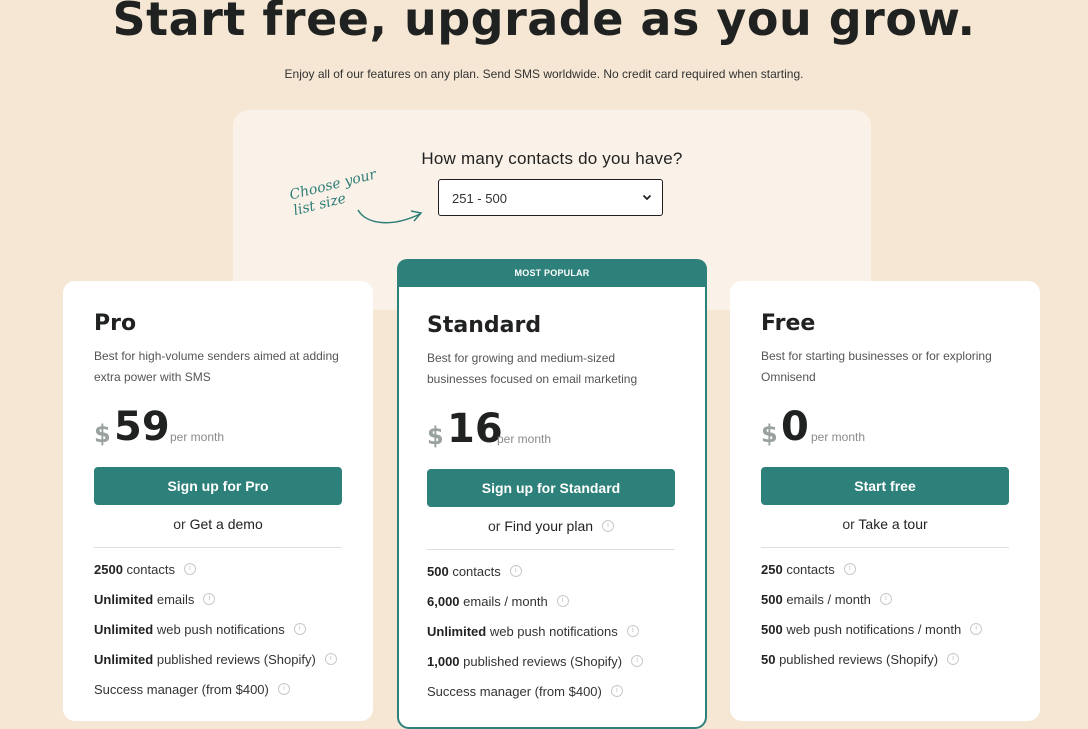  I want to click on price-row: $ 59 per month, so click(218, 429).